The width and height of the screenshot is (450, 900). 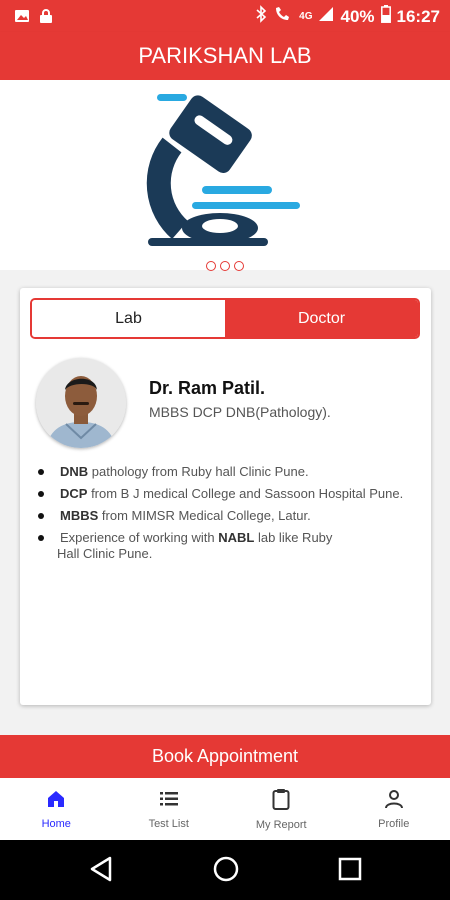 What do you see at coordinates (357, 16) in the screenshot?
I see `battery-percent: 40%` at bounding box center [357, 16].